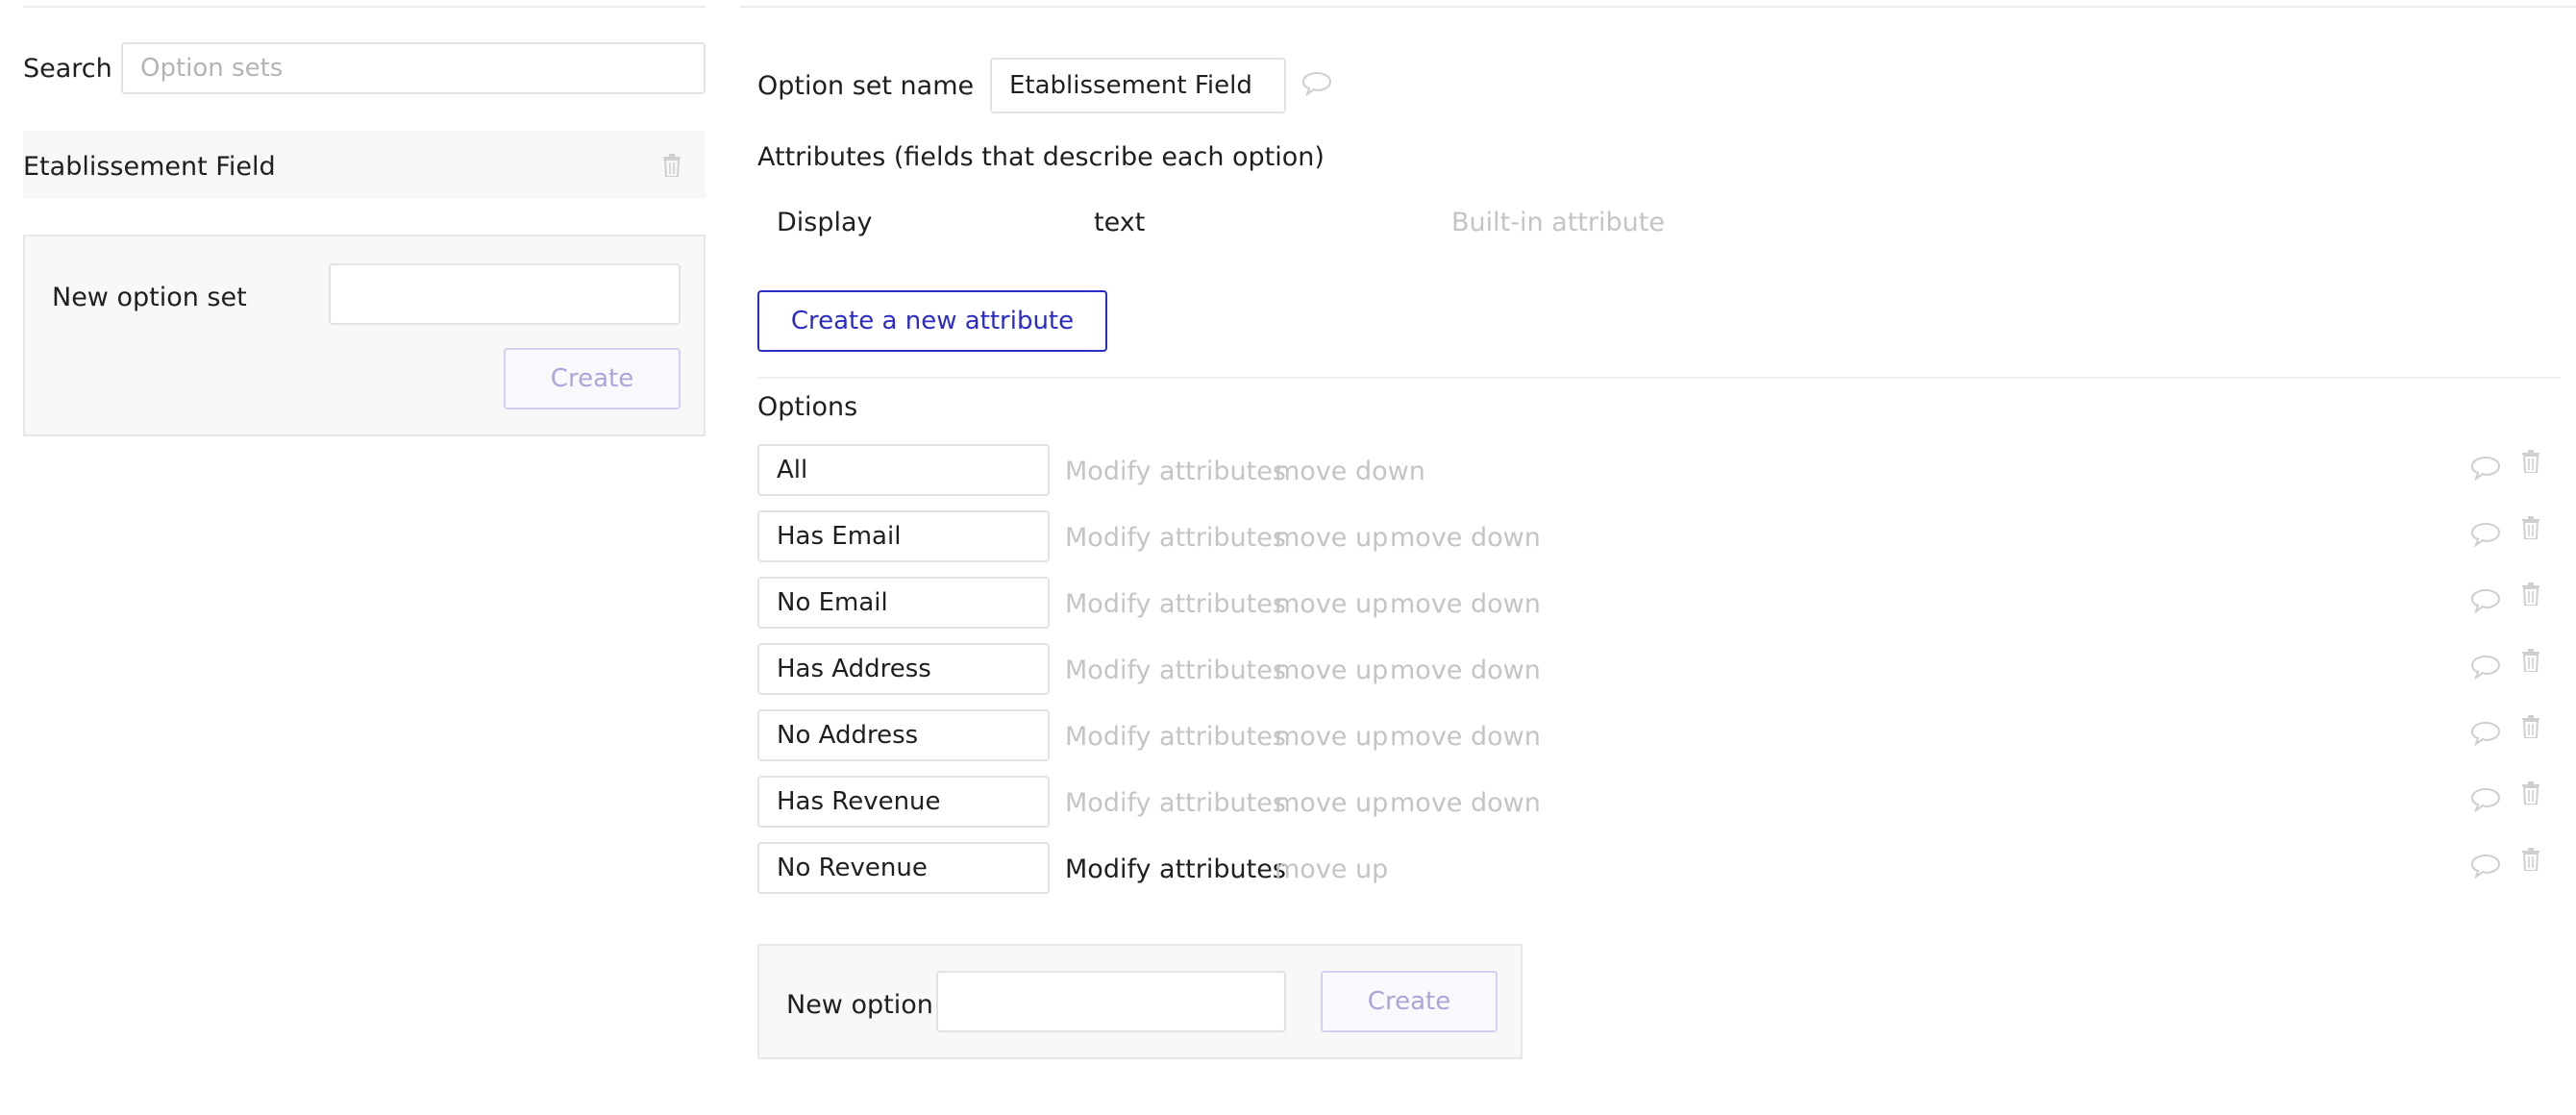  Describe the element at coordinates (68, 69) in the screenshot. I see `search-label: Search` at that location.